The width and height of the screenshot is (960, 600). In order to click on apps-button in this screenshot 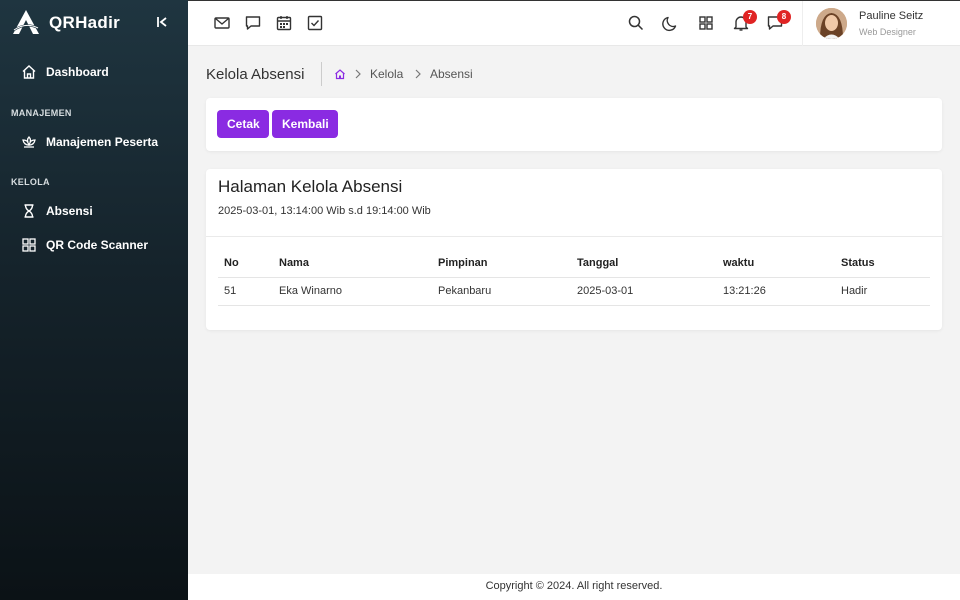, I will do `click(706, 23)`.